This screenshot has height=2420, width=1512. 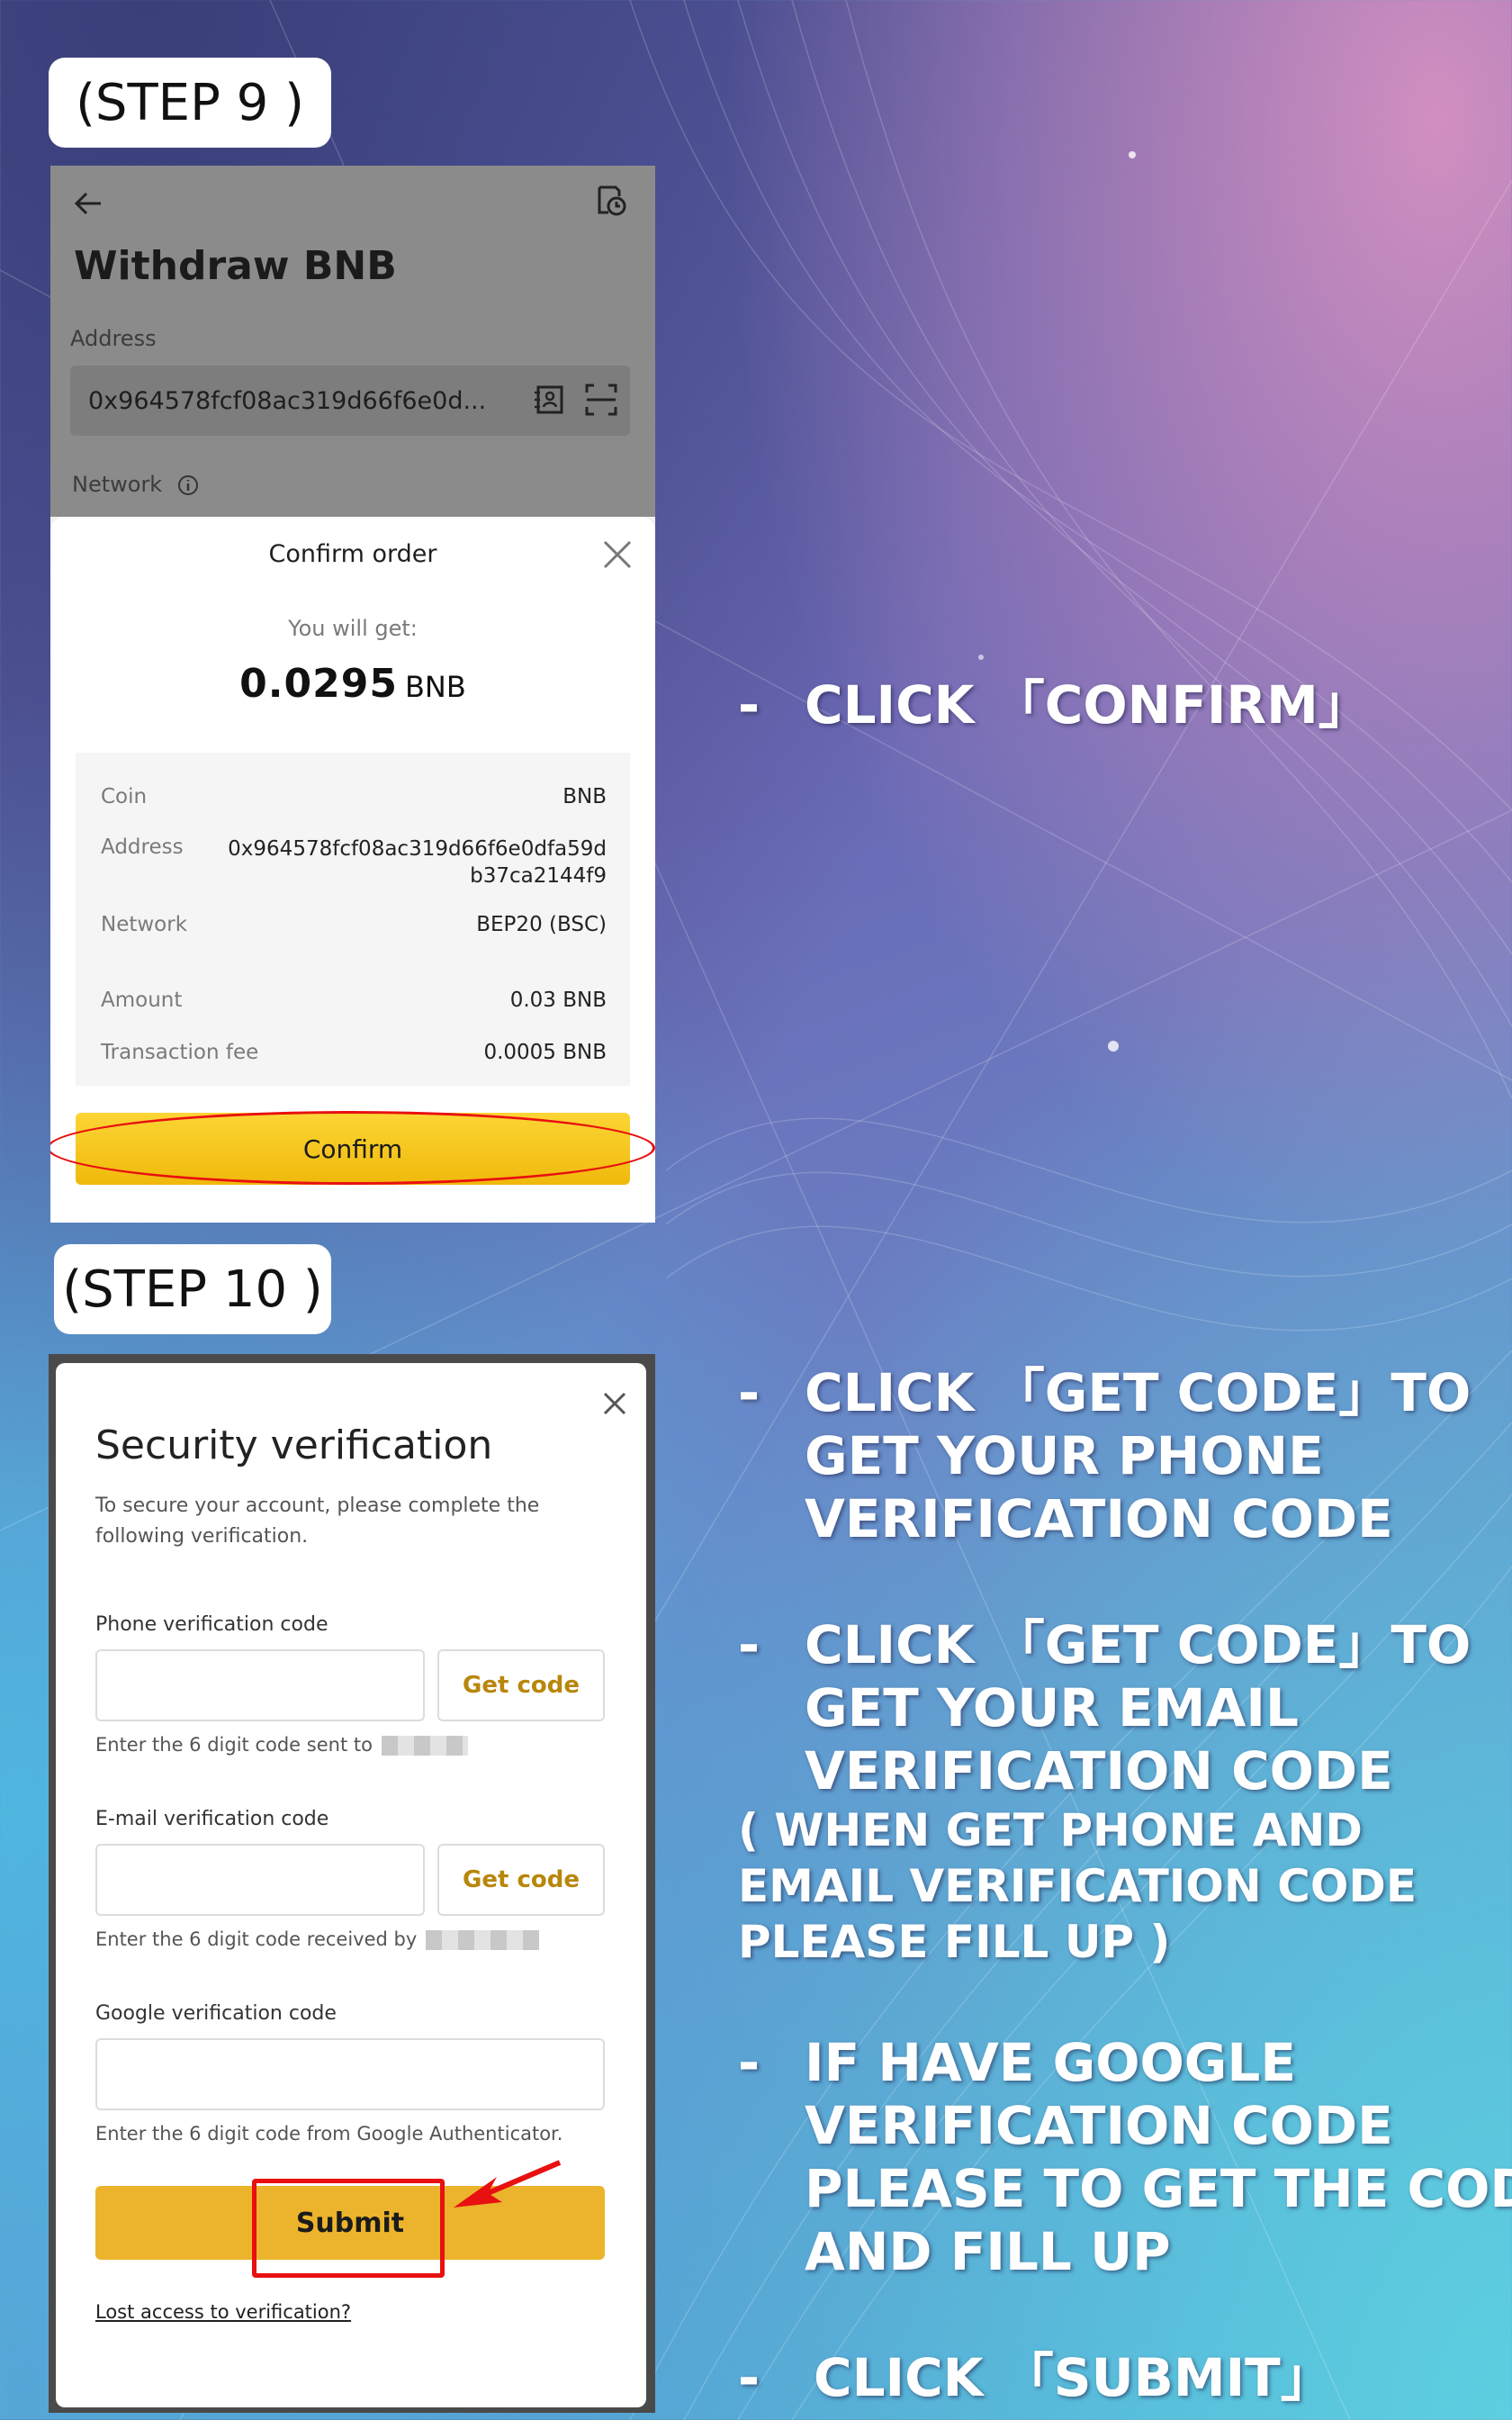 What do you see at coordinates (508, 2184) in the screenshot?
I see `red-arrow-icon` at bounding box center [508, 2184].